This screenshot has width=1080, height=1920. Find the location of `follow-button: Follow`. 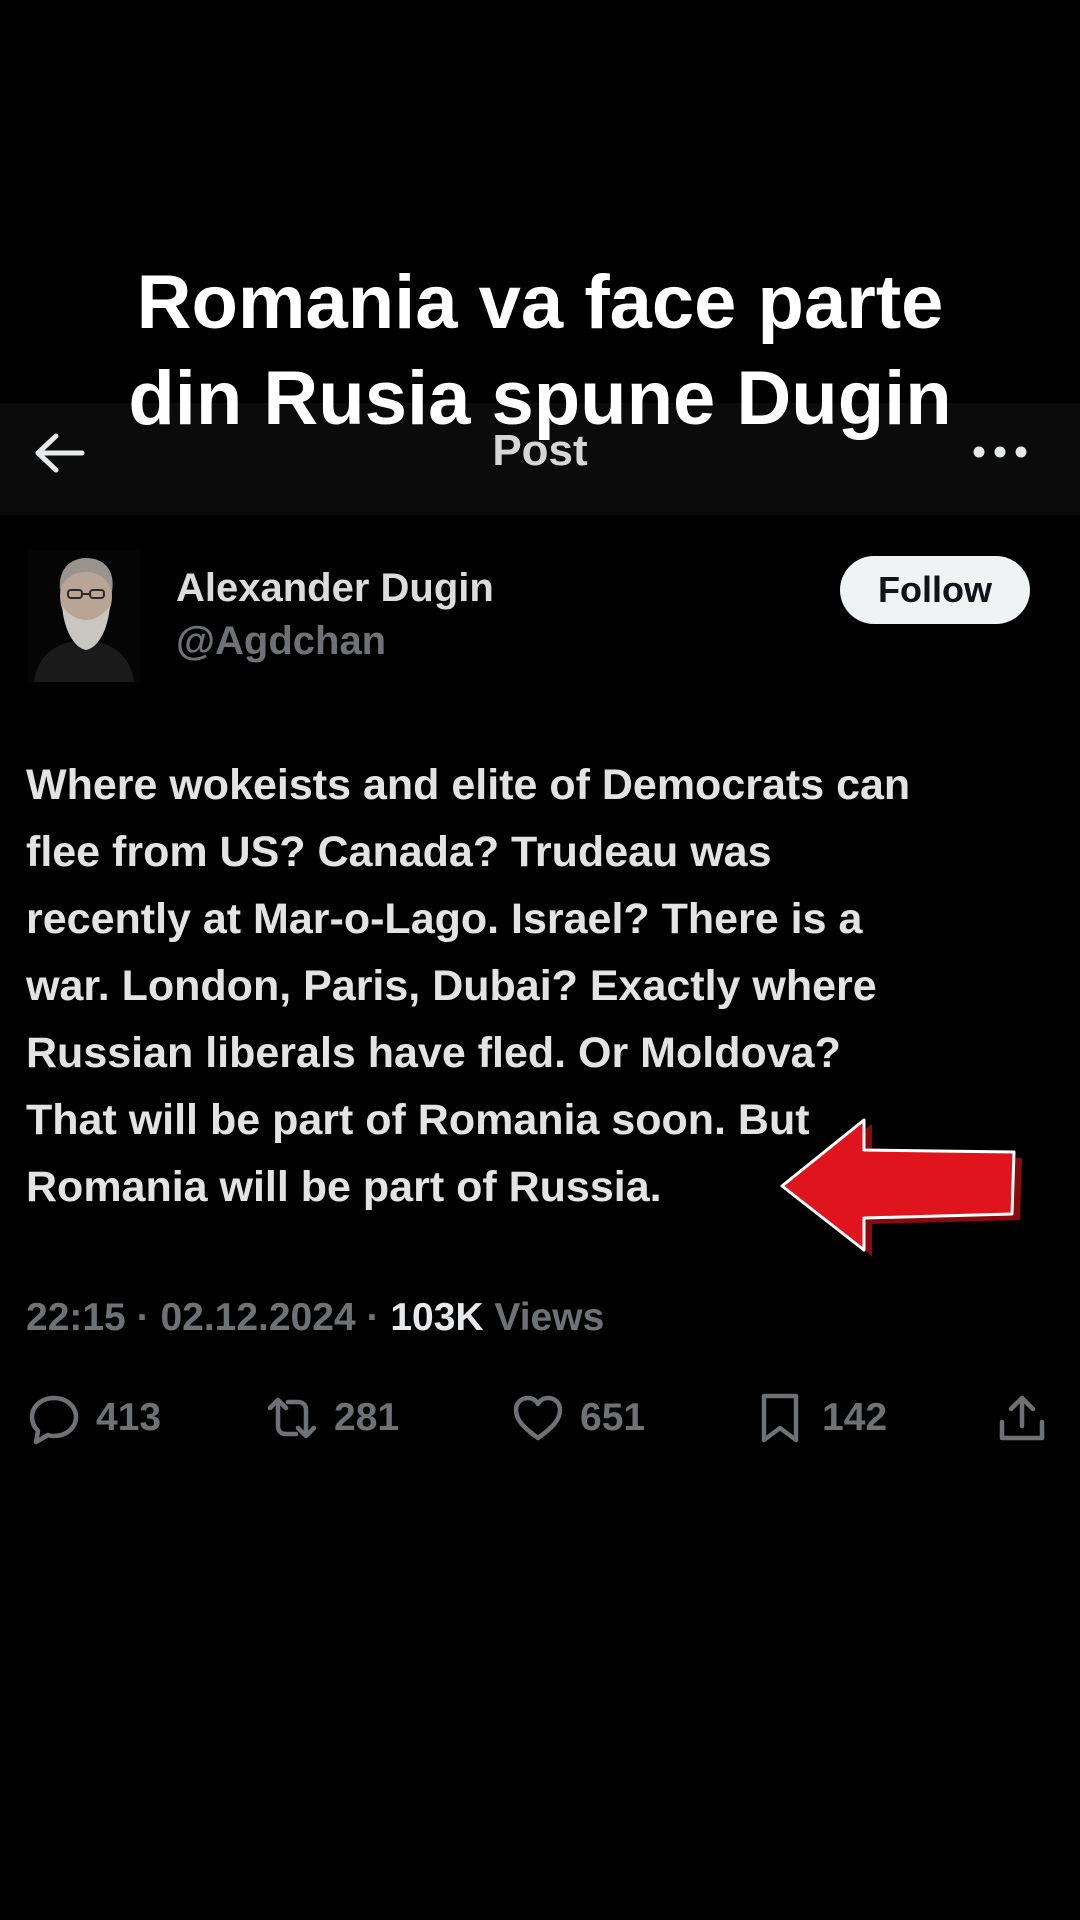

follow-button: Follow is located at coordinates (935, 590).